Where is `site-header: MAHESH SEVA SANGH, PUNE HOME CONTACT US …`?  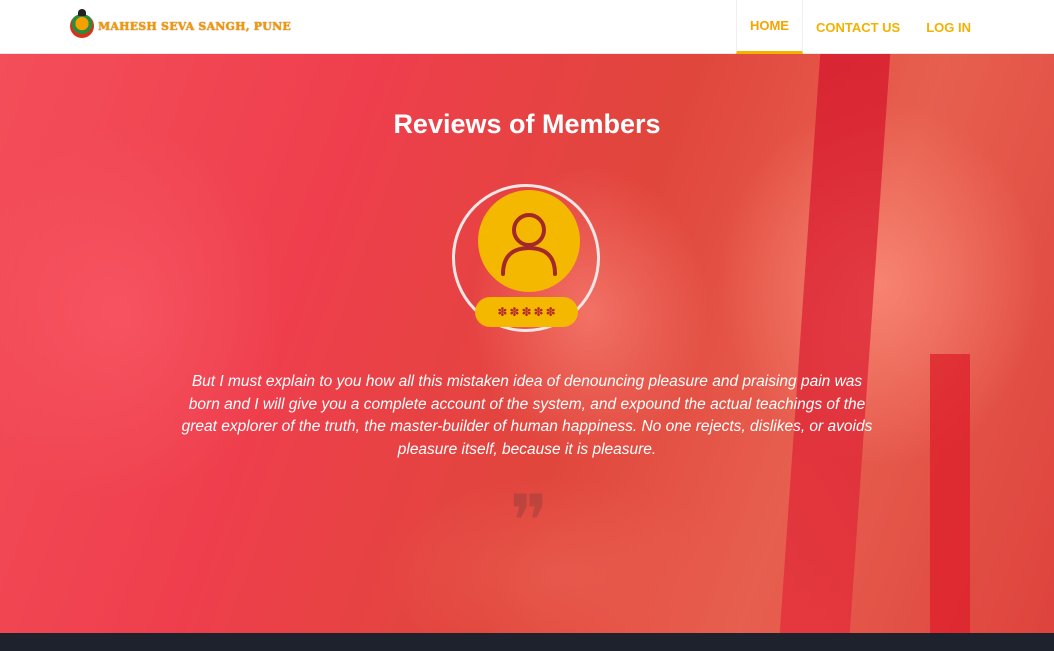
site-header: MAHESH SEVA SANGH, PUNE HOME CONTACT US … is located at coordinates (527, 27).